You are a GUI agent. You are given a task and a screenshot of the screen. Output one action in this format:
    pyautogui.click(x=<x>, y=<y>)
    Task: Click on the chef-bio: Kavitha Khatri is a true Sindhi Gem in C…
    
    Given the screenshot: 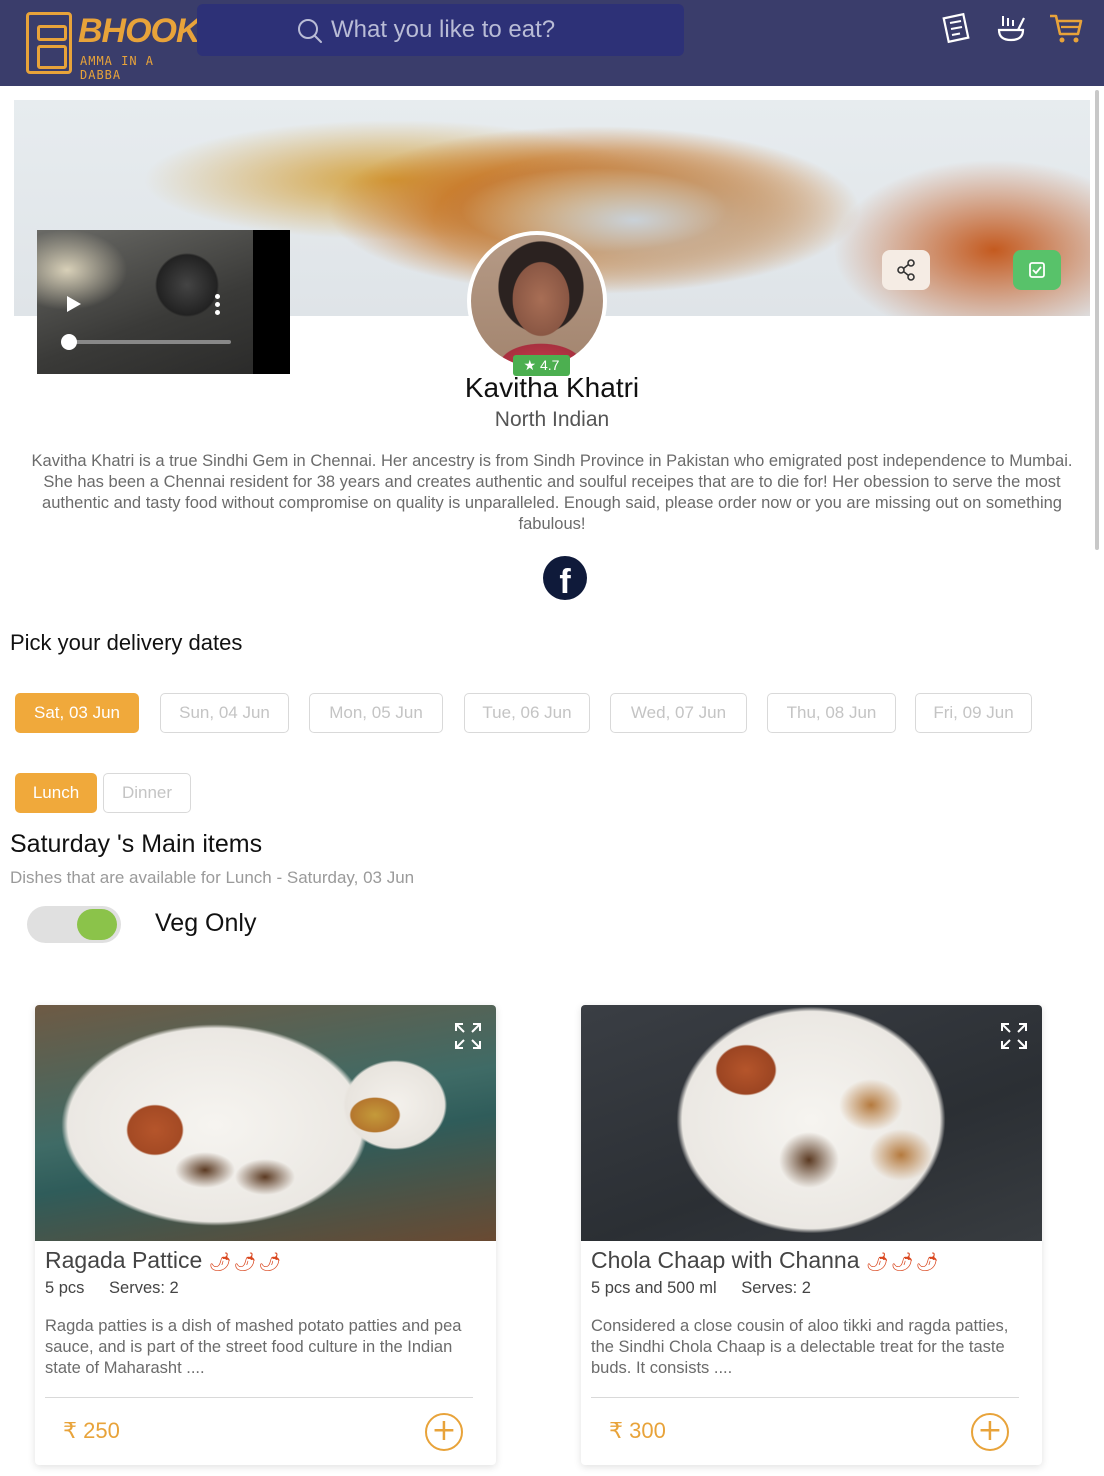 What is the action you would take?
    pyautogui.click(x=552, y=492)
    